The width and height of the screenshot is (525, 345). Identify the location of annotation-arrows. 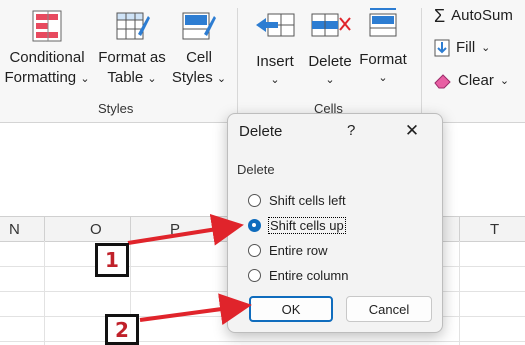
(189, 269).